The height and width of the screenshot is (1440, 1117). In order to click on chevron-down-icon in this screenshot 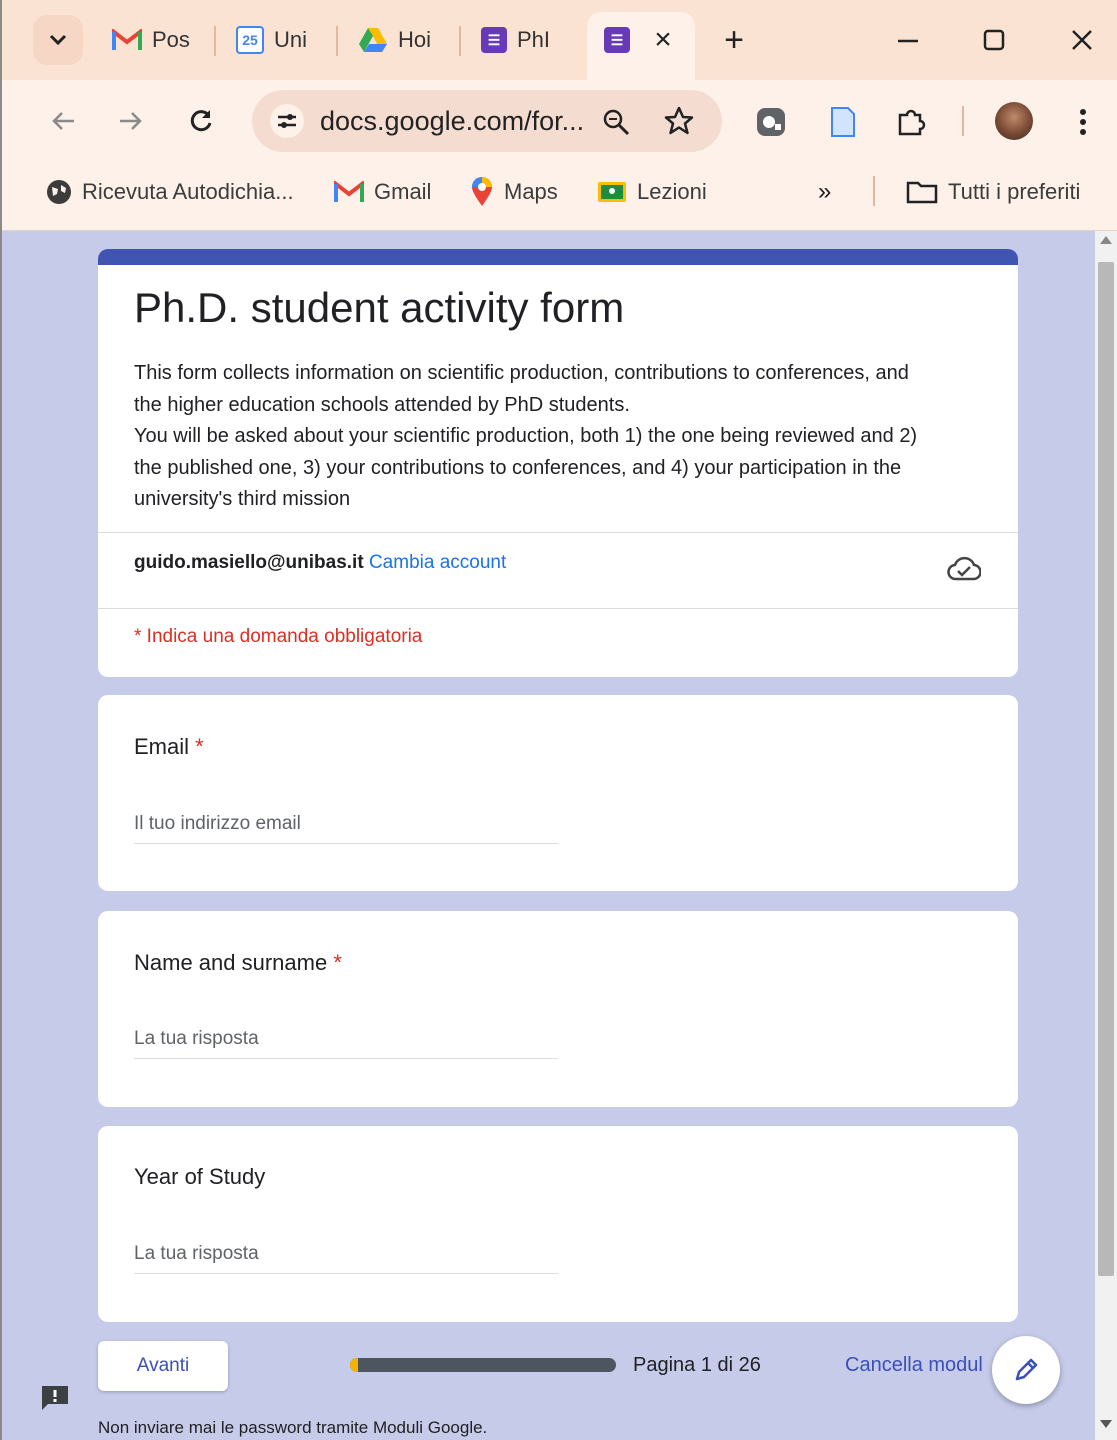, I will do `click(58, 40)`.